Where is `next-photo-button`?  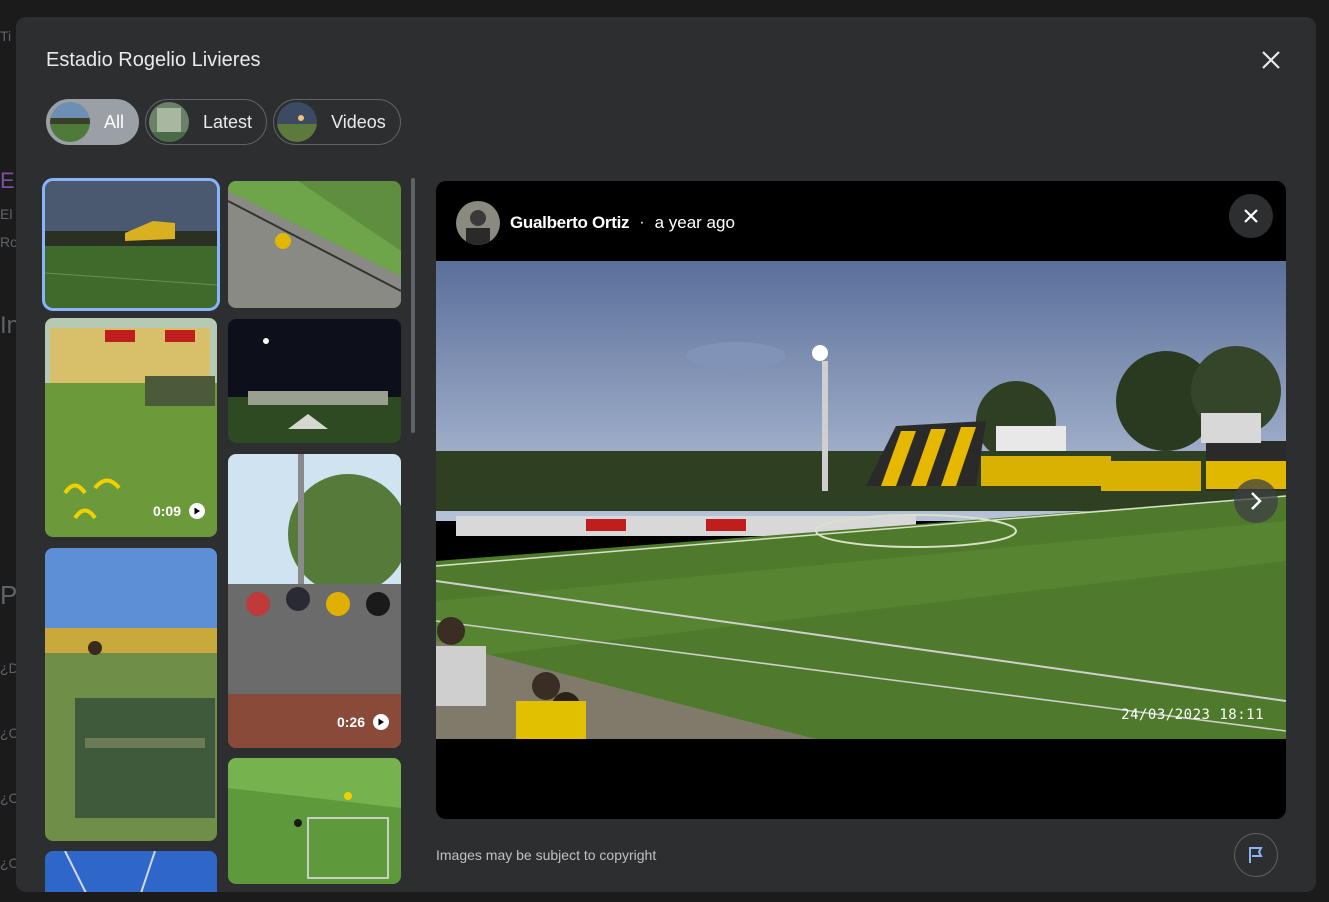 next-photo-button is located at coordinates (1256, 501).